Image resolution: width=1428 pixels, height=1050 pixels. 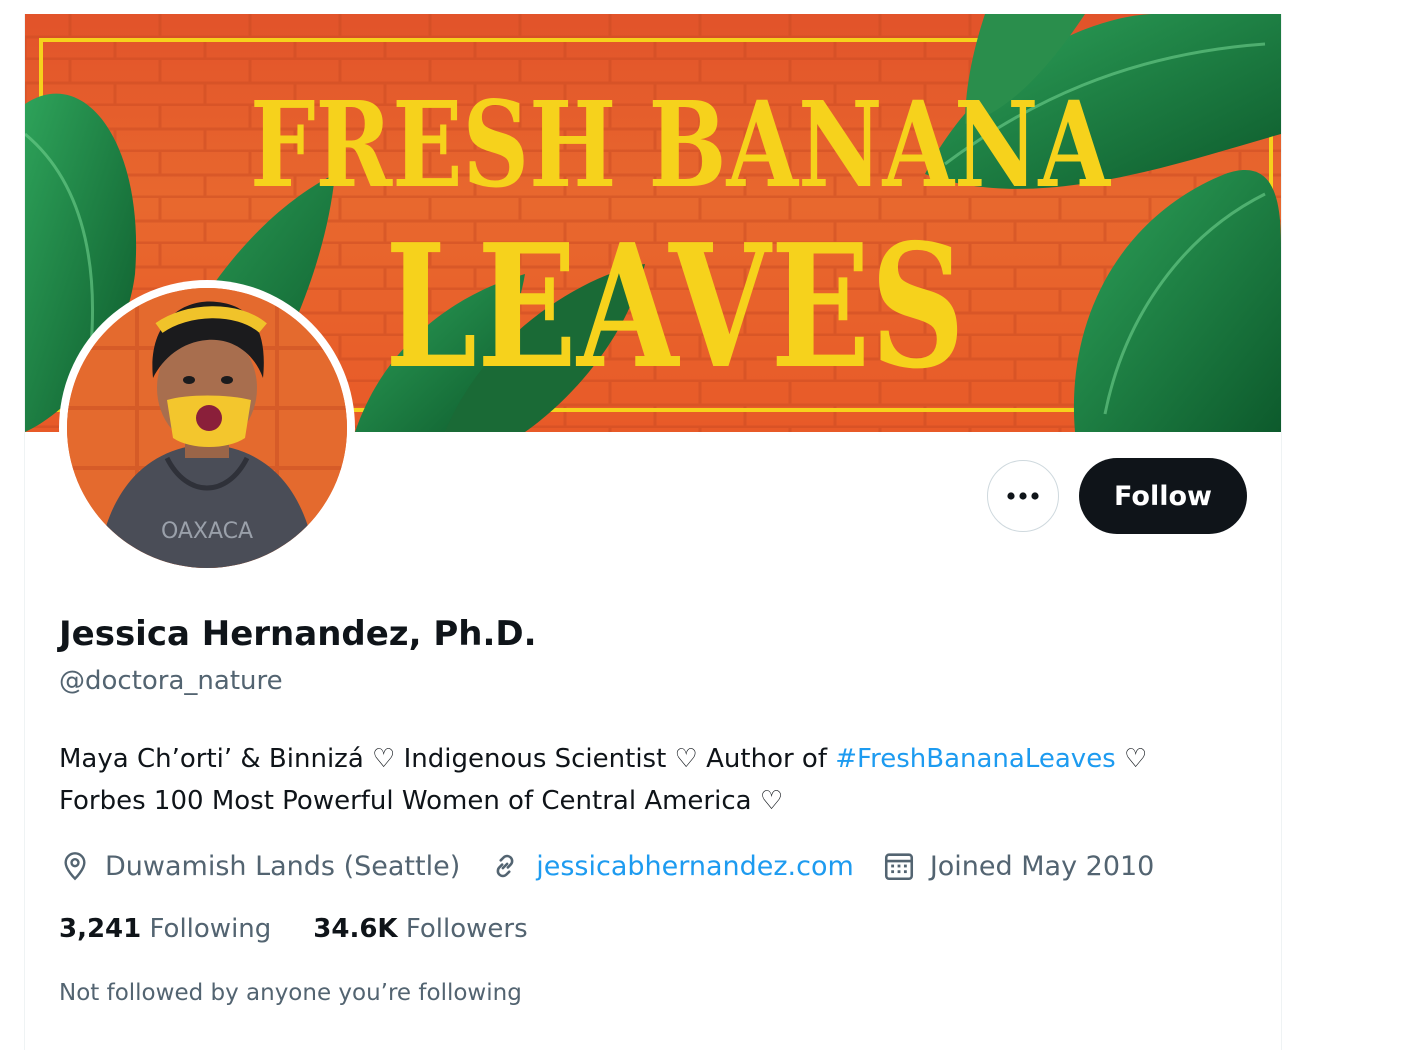 I want to click on joined-item: Joined May 2010, so click(x=1018, y=866).